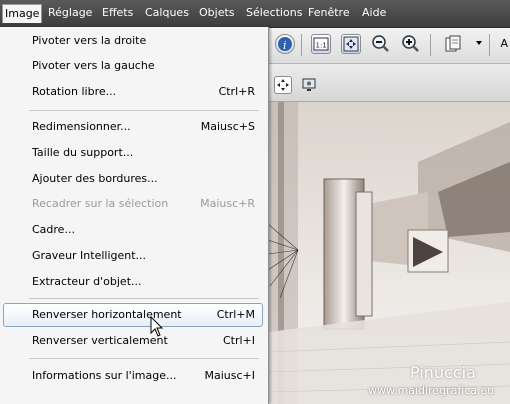 The height and width of the screenshot is (404, 510). I want to click on menu-objets: Objets, so click(217, 13).